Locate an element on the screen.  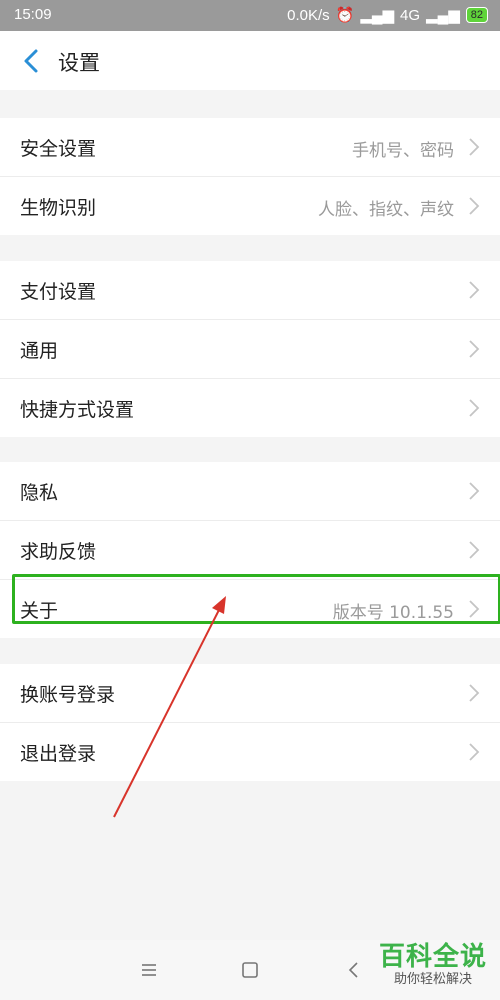
watermark: 百科全说 助你轻松解决 is located at coordinates (433, 965).